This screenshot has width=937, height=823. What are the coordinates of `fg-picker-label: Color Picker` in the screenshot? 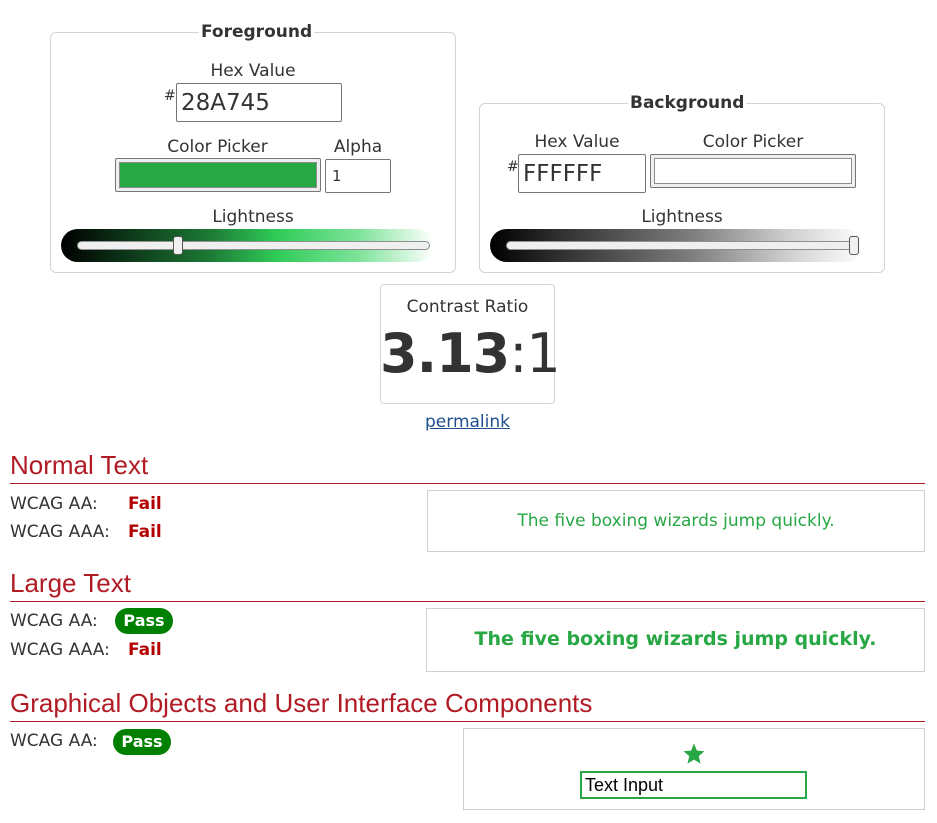 It's located at (217, 147).